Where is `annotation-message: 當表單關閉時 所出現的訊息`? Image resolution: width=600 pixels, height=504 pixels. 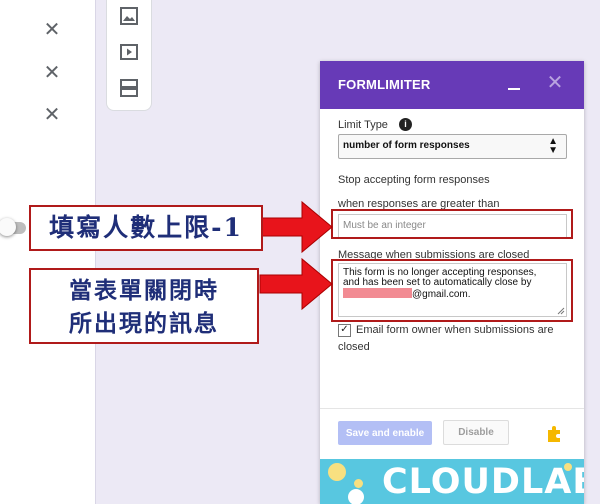 annotation-message: 當表單關閉時 所出現的訊息 is located at coordinates (144, 306).